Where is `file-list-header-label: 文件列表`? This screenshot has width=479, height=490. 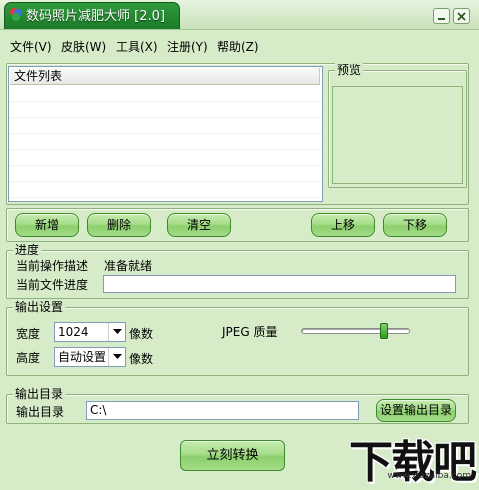 file-list-header-label: 文件列表 is located at coordinates (38, 76).